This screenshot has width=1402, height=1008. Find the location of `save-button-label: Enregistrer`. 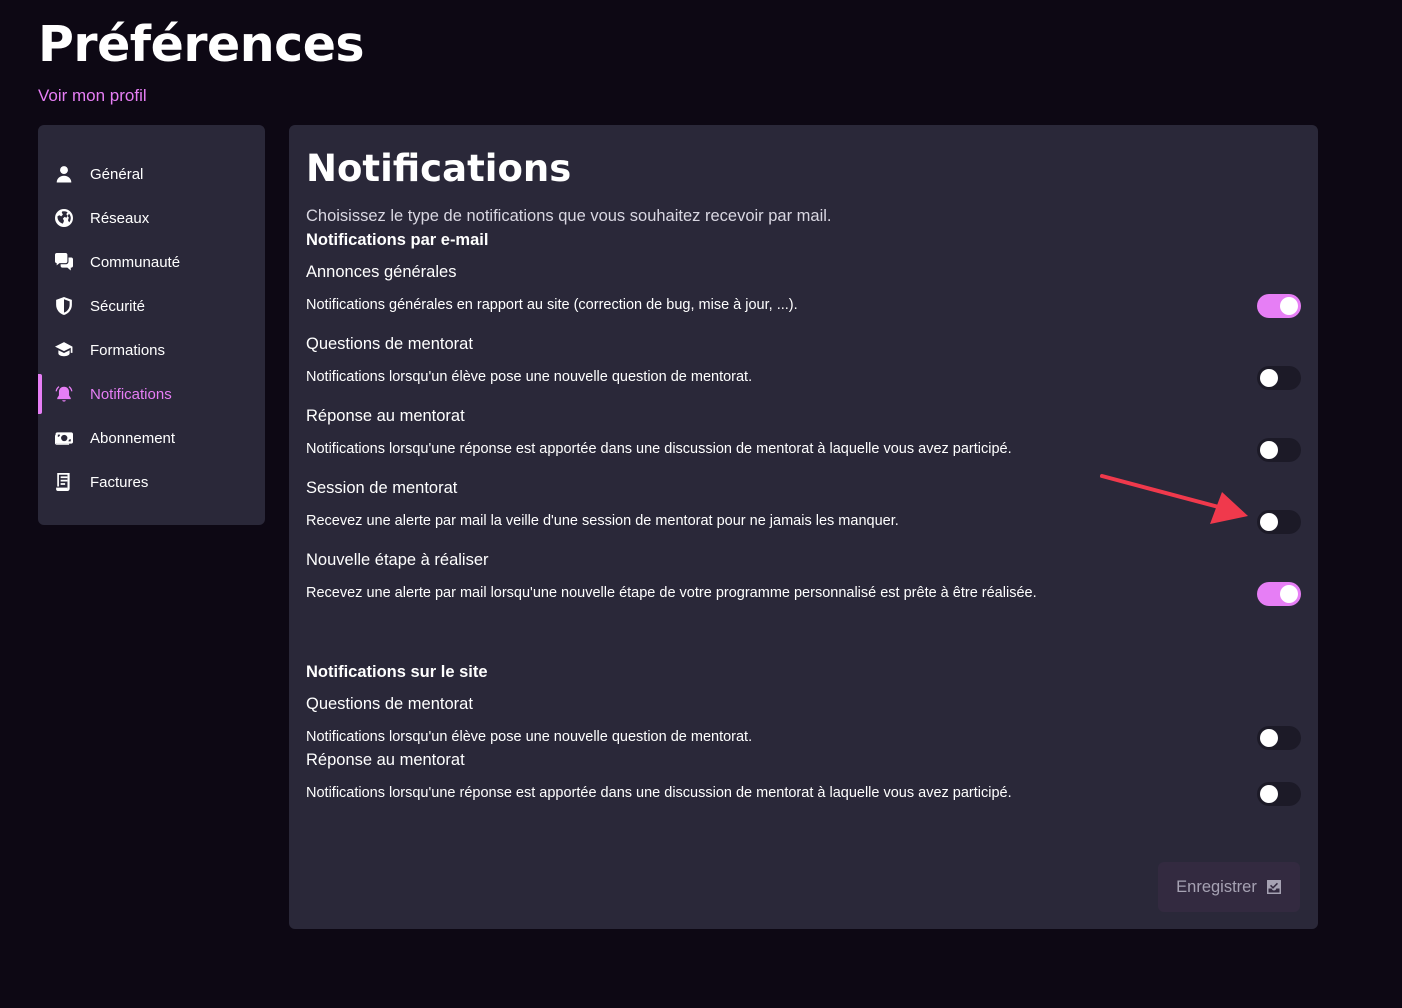

save-button-label: Enregistrer is located at coordinates (1216, 886).